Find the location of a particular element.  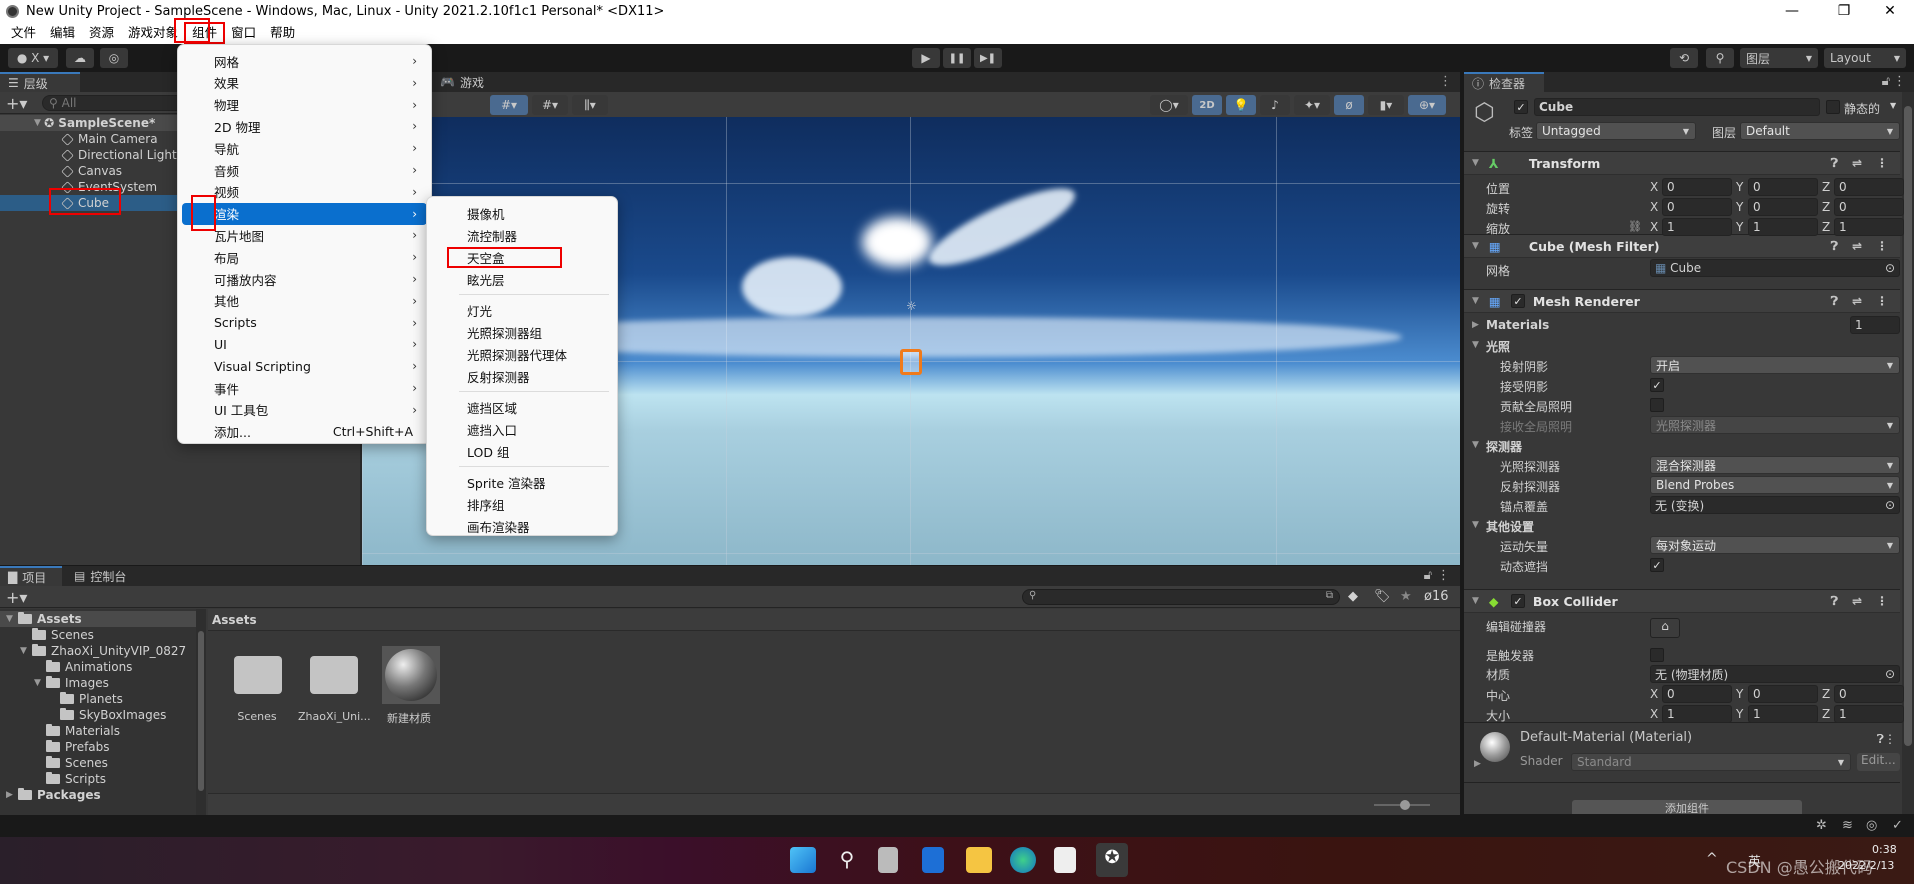

component-menu-item: 事件 › is located at coordinates (304, 388).